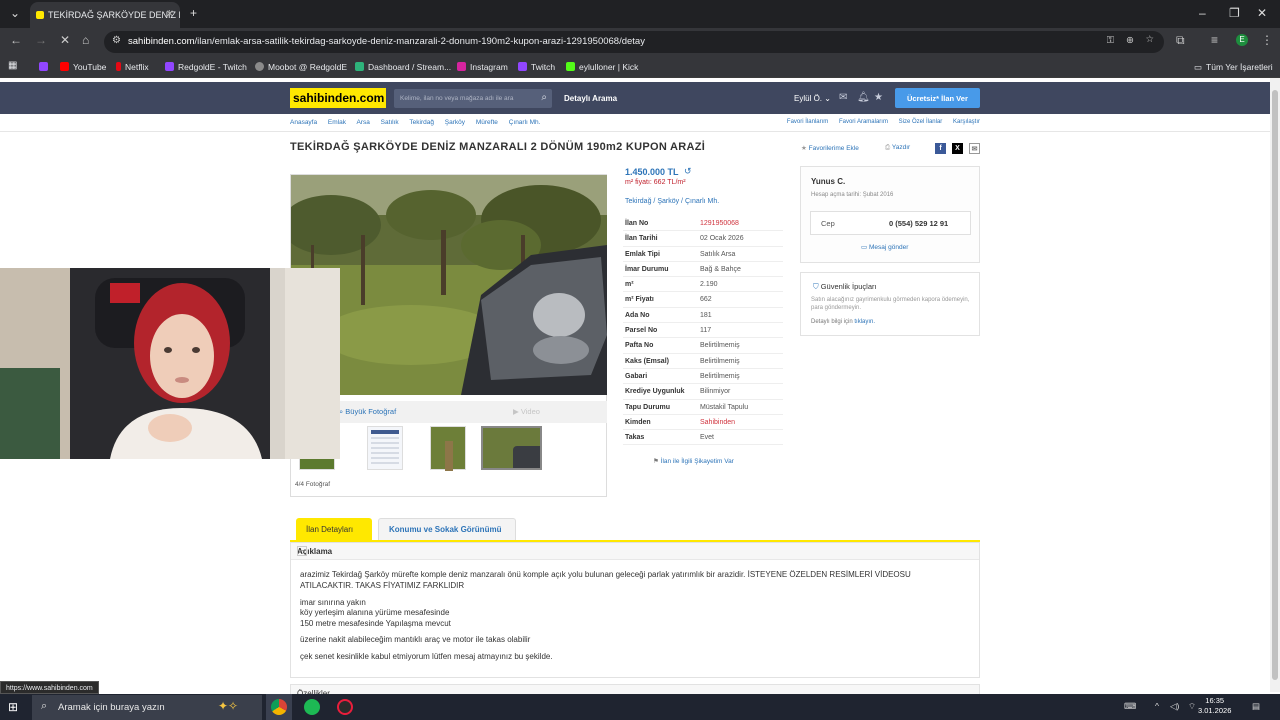  I want to click on breadcrumb-item: Çınarlı Mh., so click(525, 122).